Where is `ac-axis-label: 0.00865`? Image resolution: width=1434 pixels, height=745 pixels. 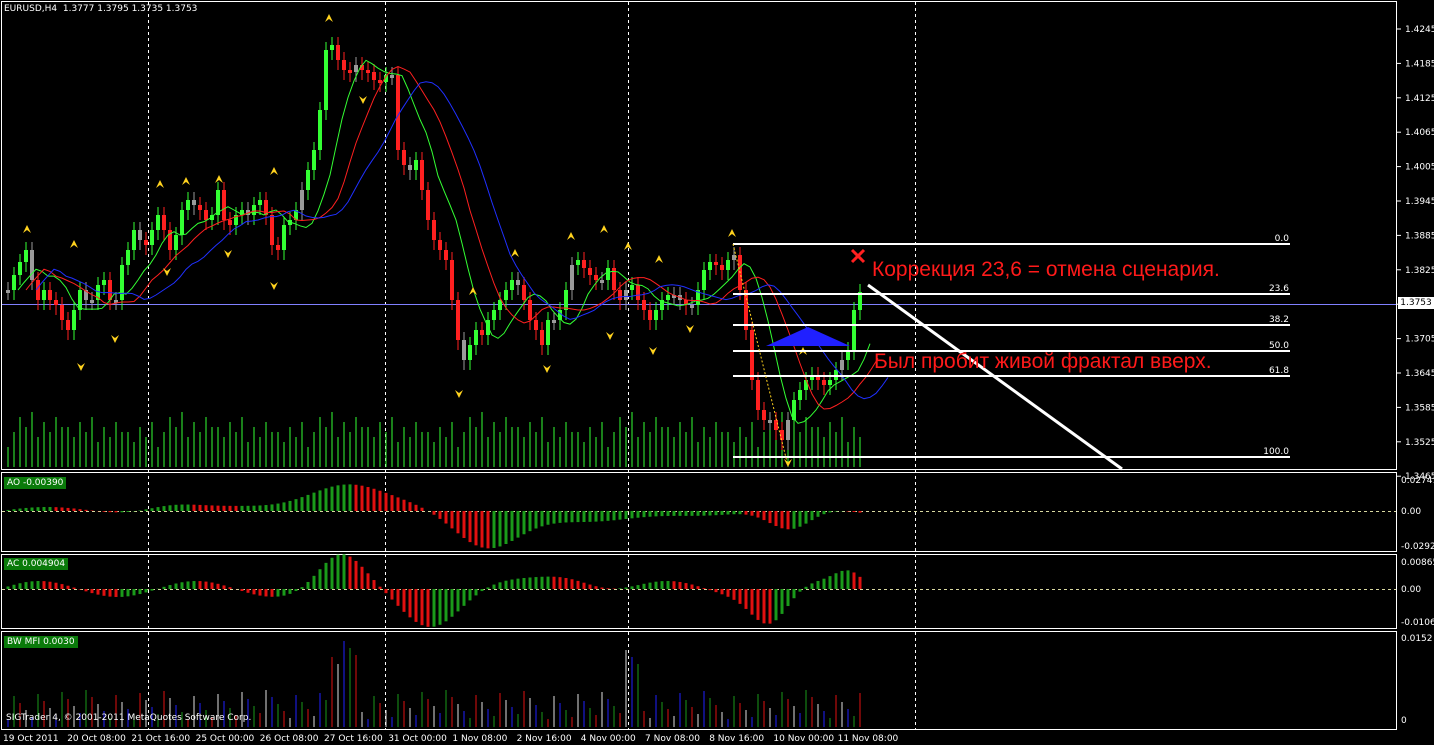 ac-axis-label: 0.00865 is located at coordinates (1417, 563).